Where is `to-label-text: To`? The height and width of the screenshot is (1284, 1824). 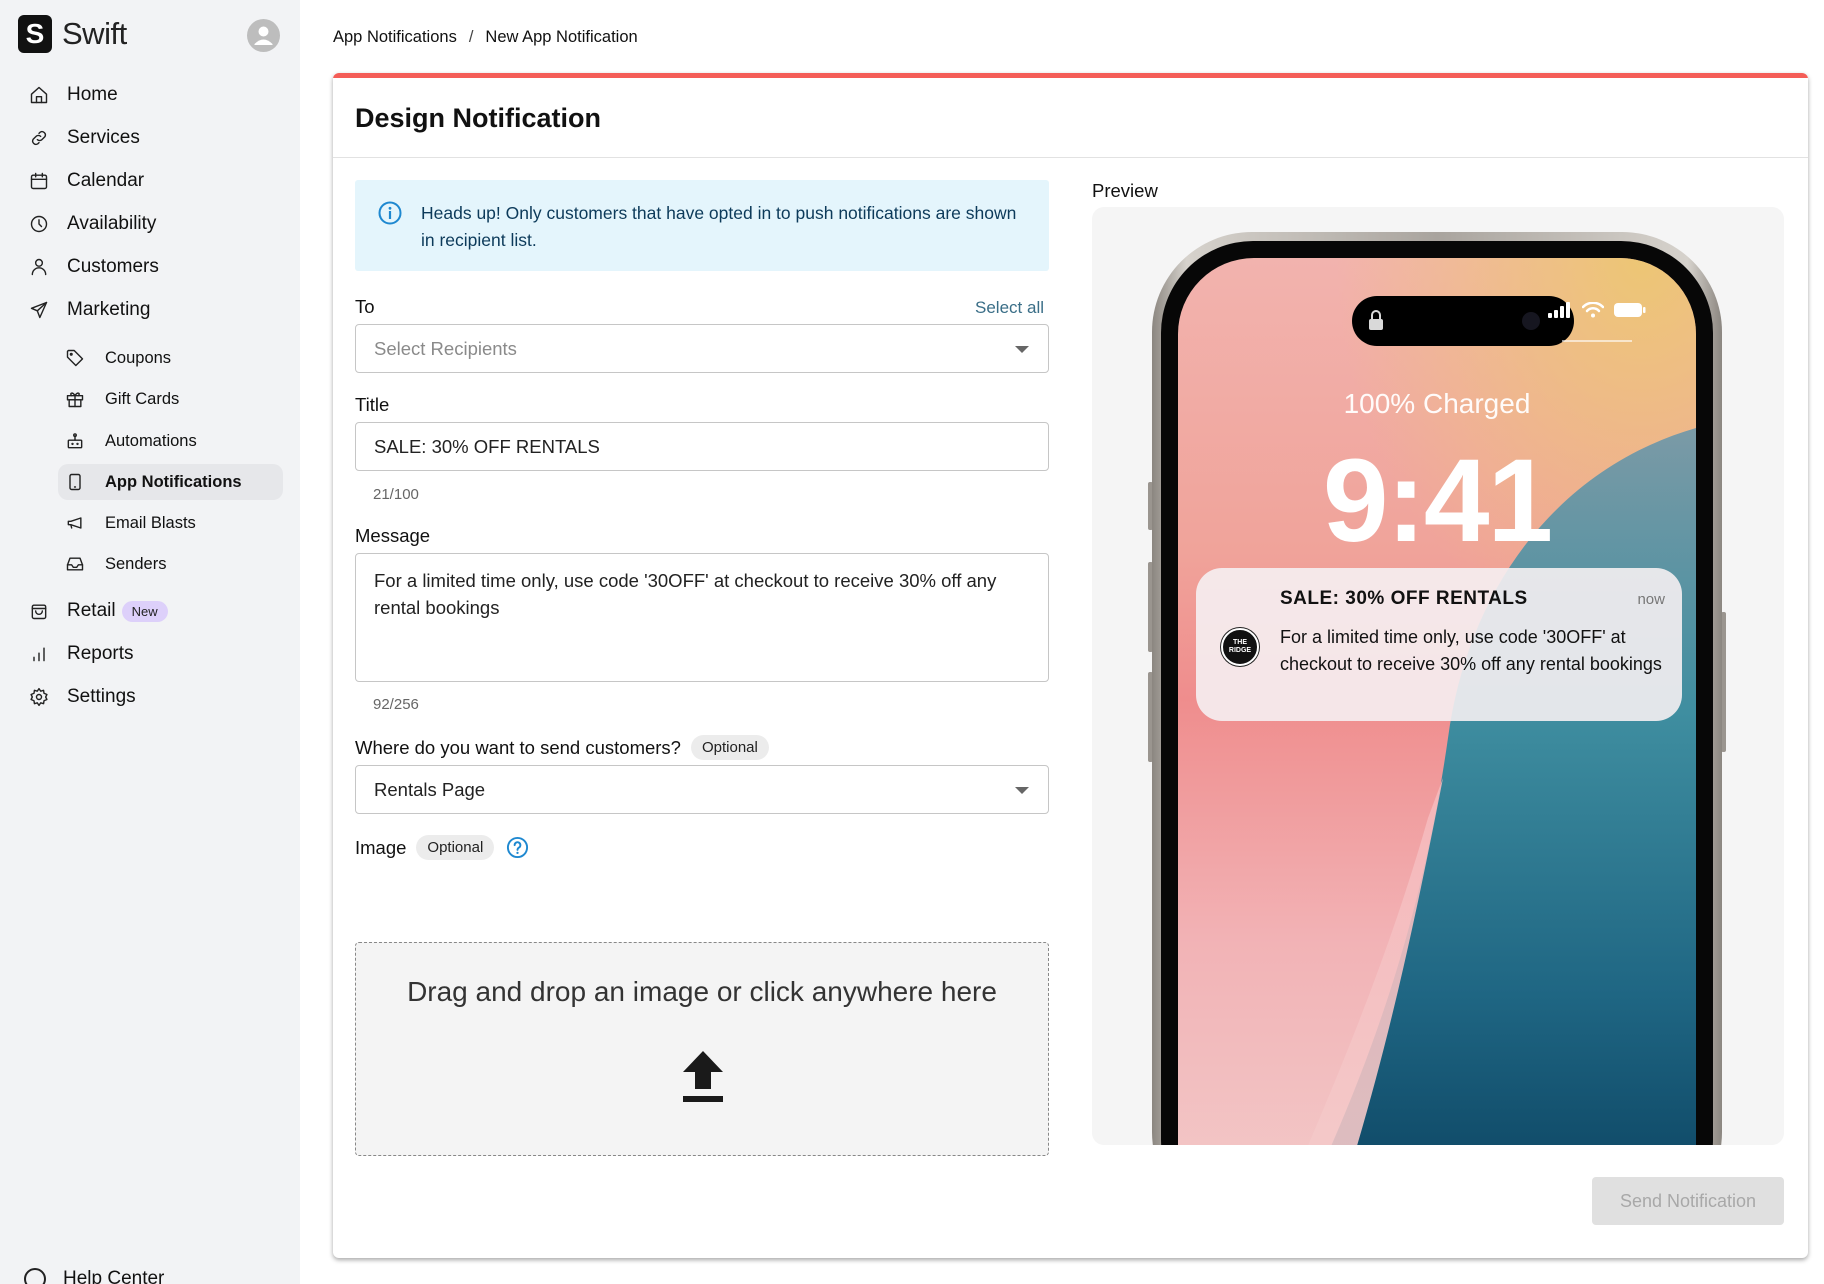
to-label-text: To is located at coordinates (365, 306).